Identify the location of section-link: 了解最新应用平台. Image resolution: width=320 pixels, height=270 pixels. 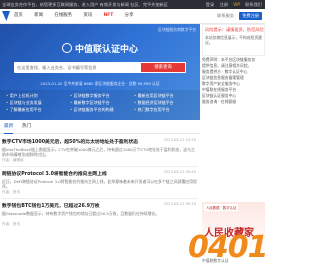
(38, 109).